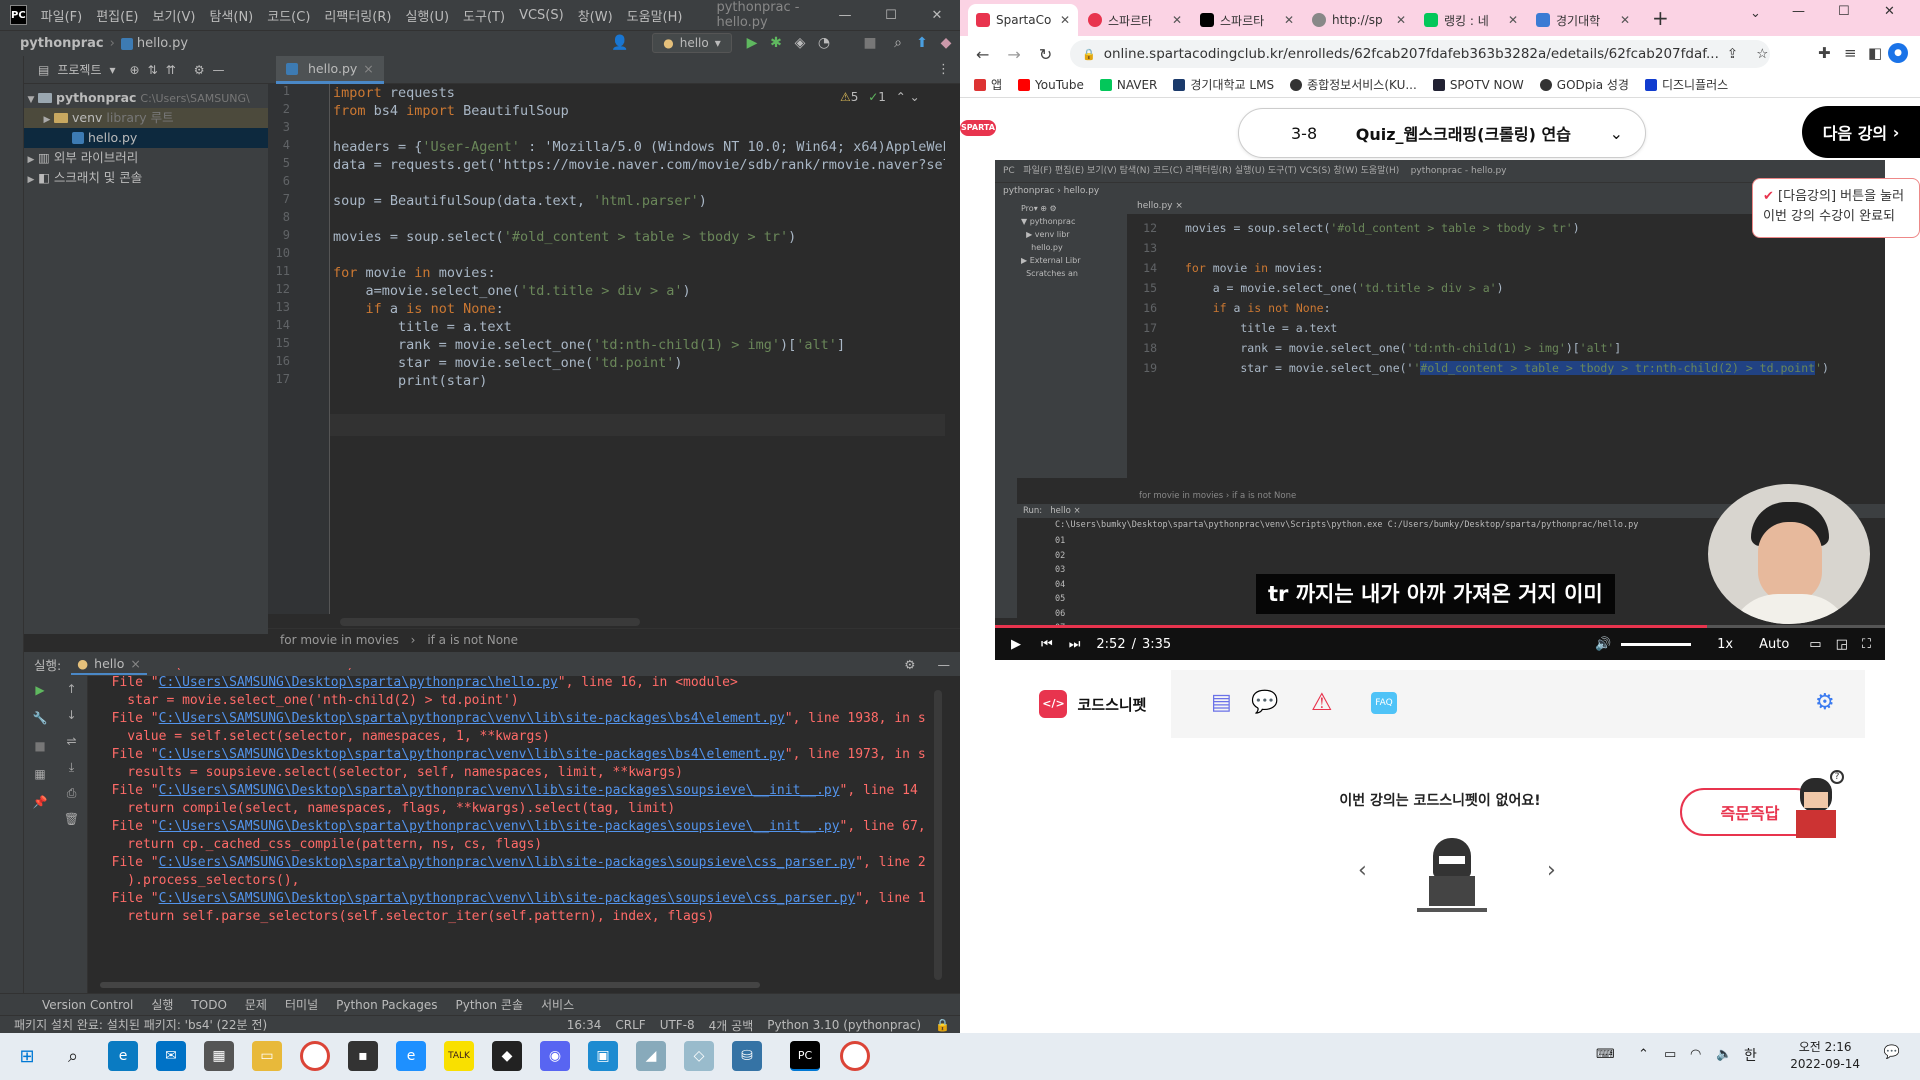 The height and width of the screenshot is (1080, 1920). Describe the element at coordinates (171, 1056) in the screenshot. I see `mail-icon: ✉` at that location.